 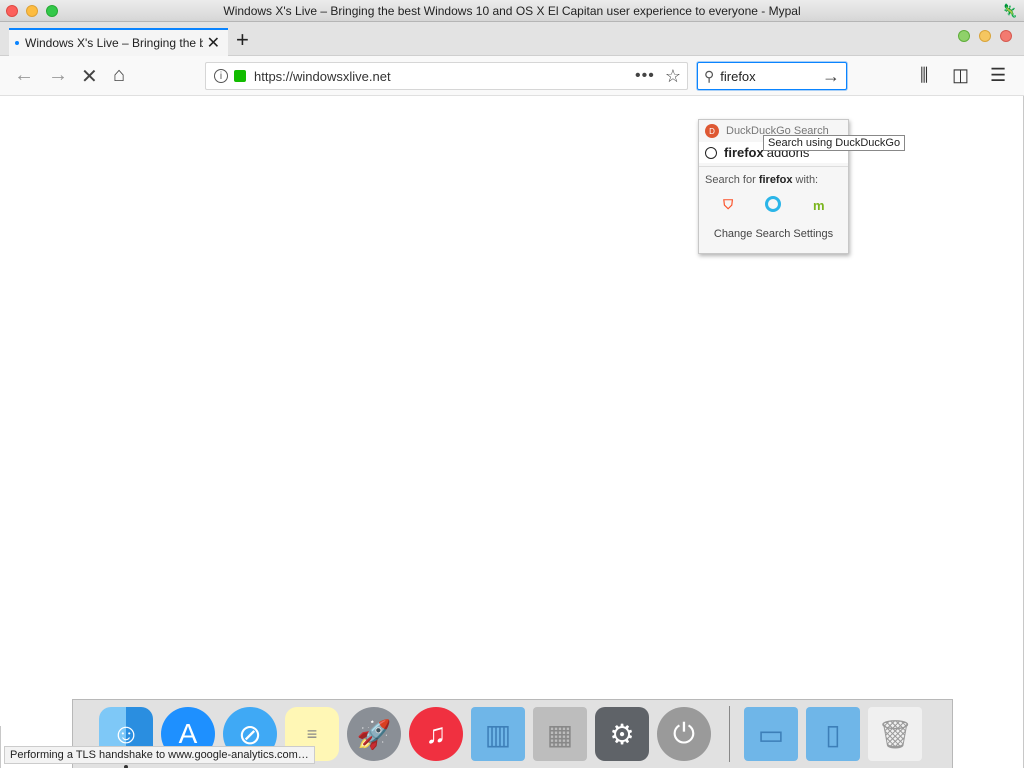 What do you see at coordinates (58, 75) in the screenshot?
I see `forward-button: →` at bounding box center [58, 75].